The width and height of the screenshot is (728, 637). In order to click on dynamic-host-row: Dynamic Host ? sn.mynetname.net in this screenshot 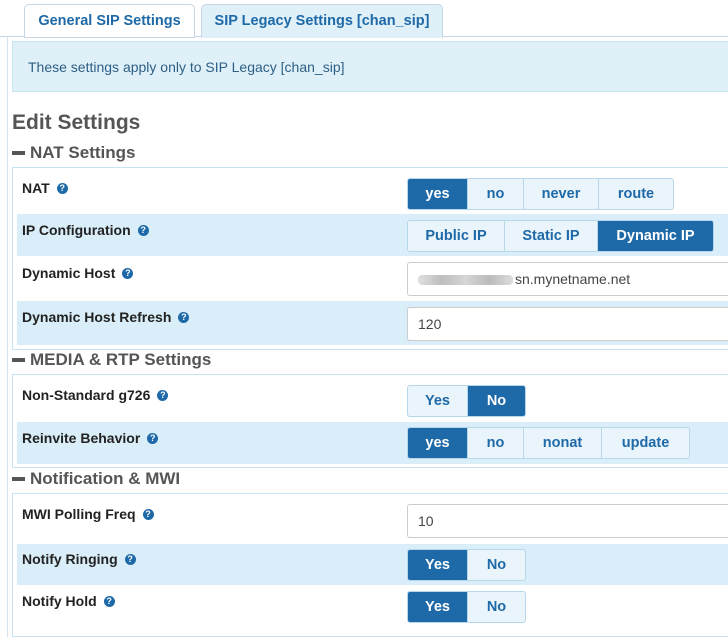, I will do `click(372, 278)`.